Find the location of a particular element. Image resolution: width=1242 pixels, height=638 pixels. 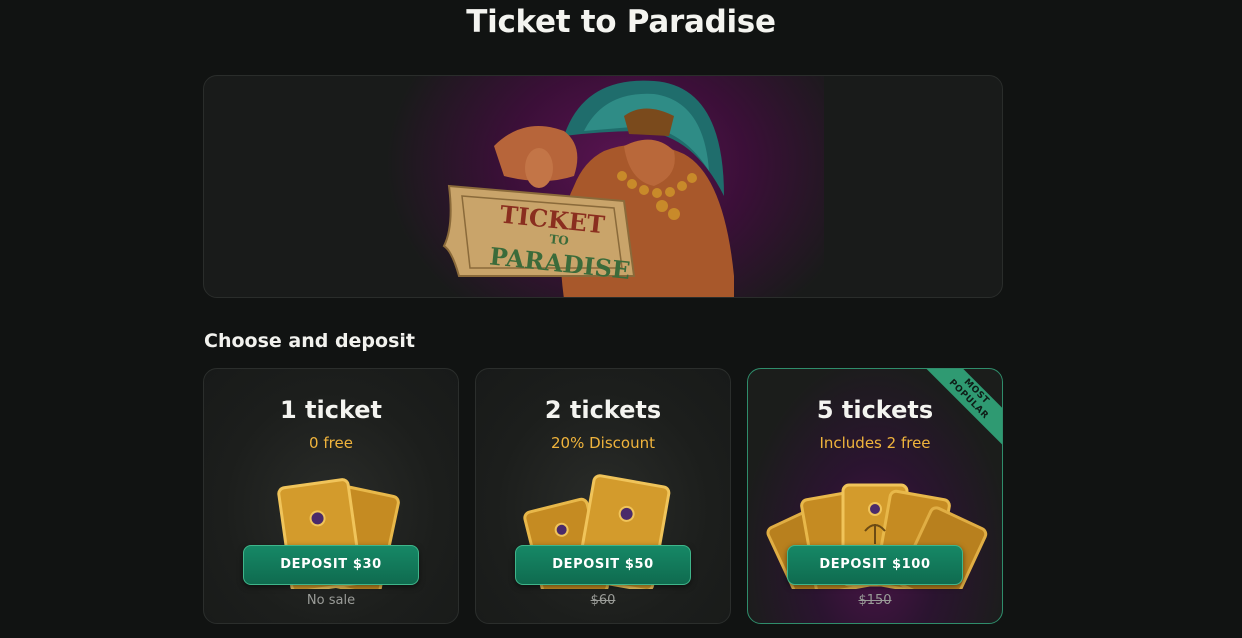

card-title: 2 tickets is located at coordinates (603, 410).